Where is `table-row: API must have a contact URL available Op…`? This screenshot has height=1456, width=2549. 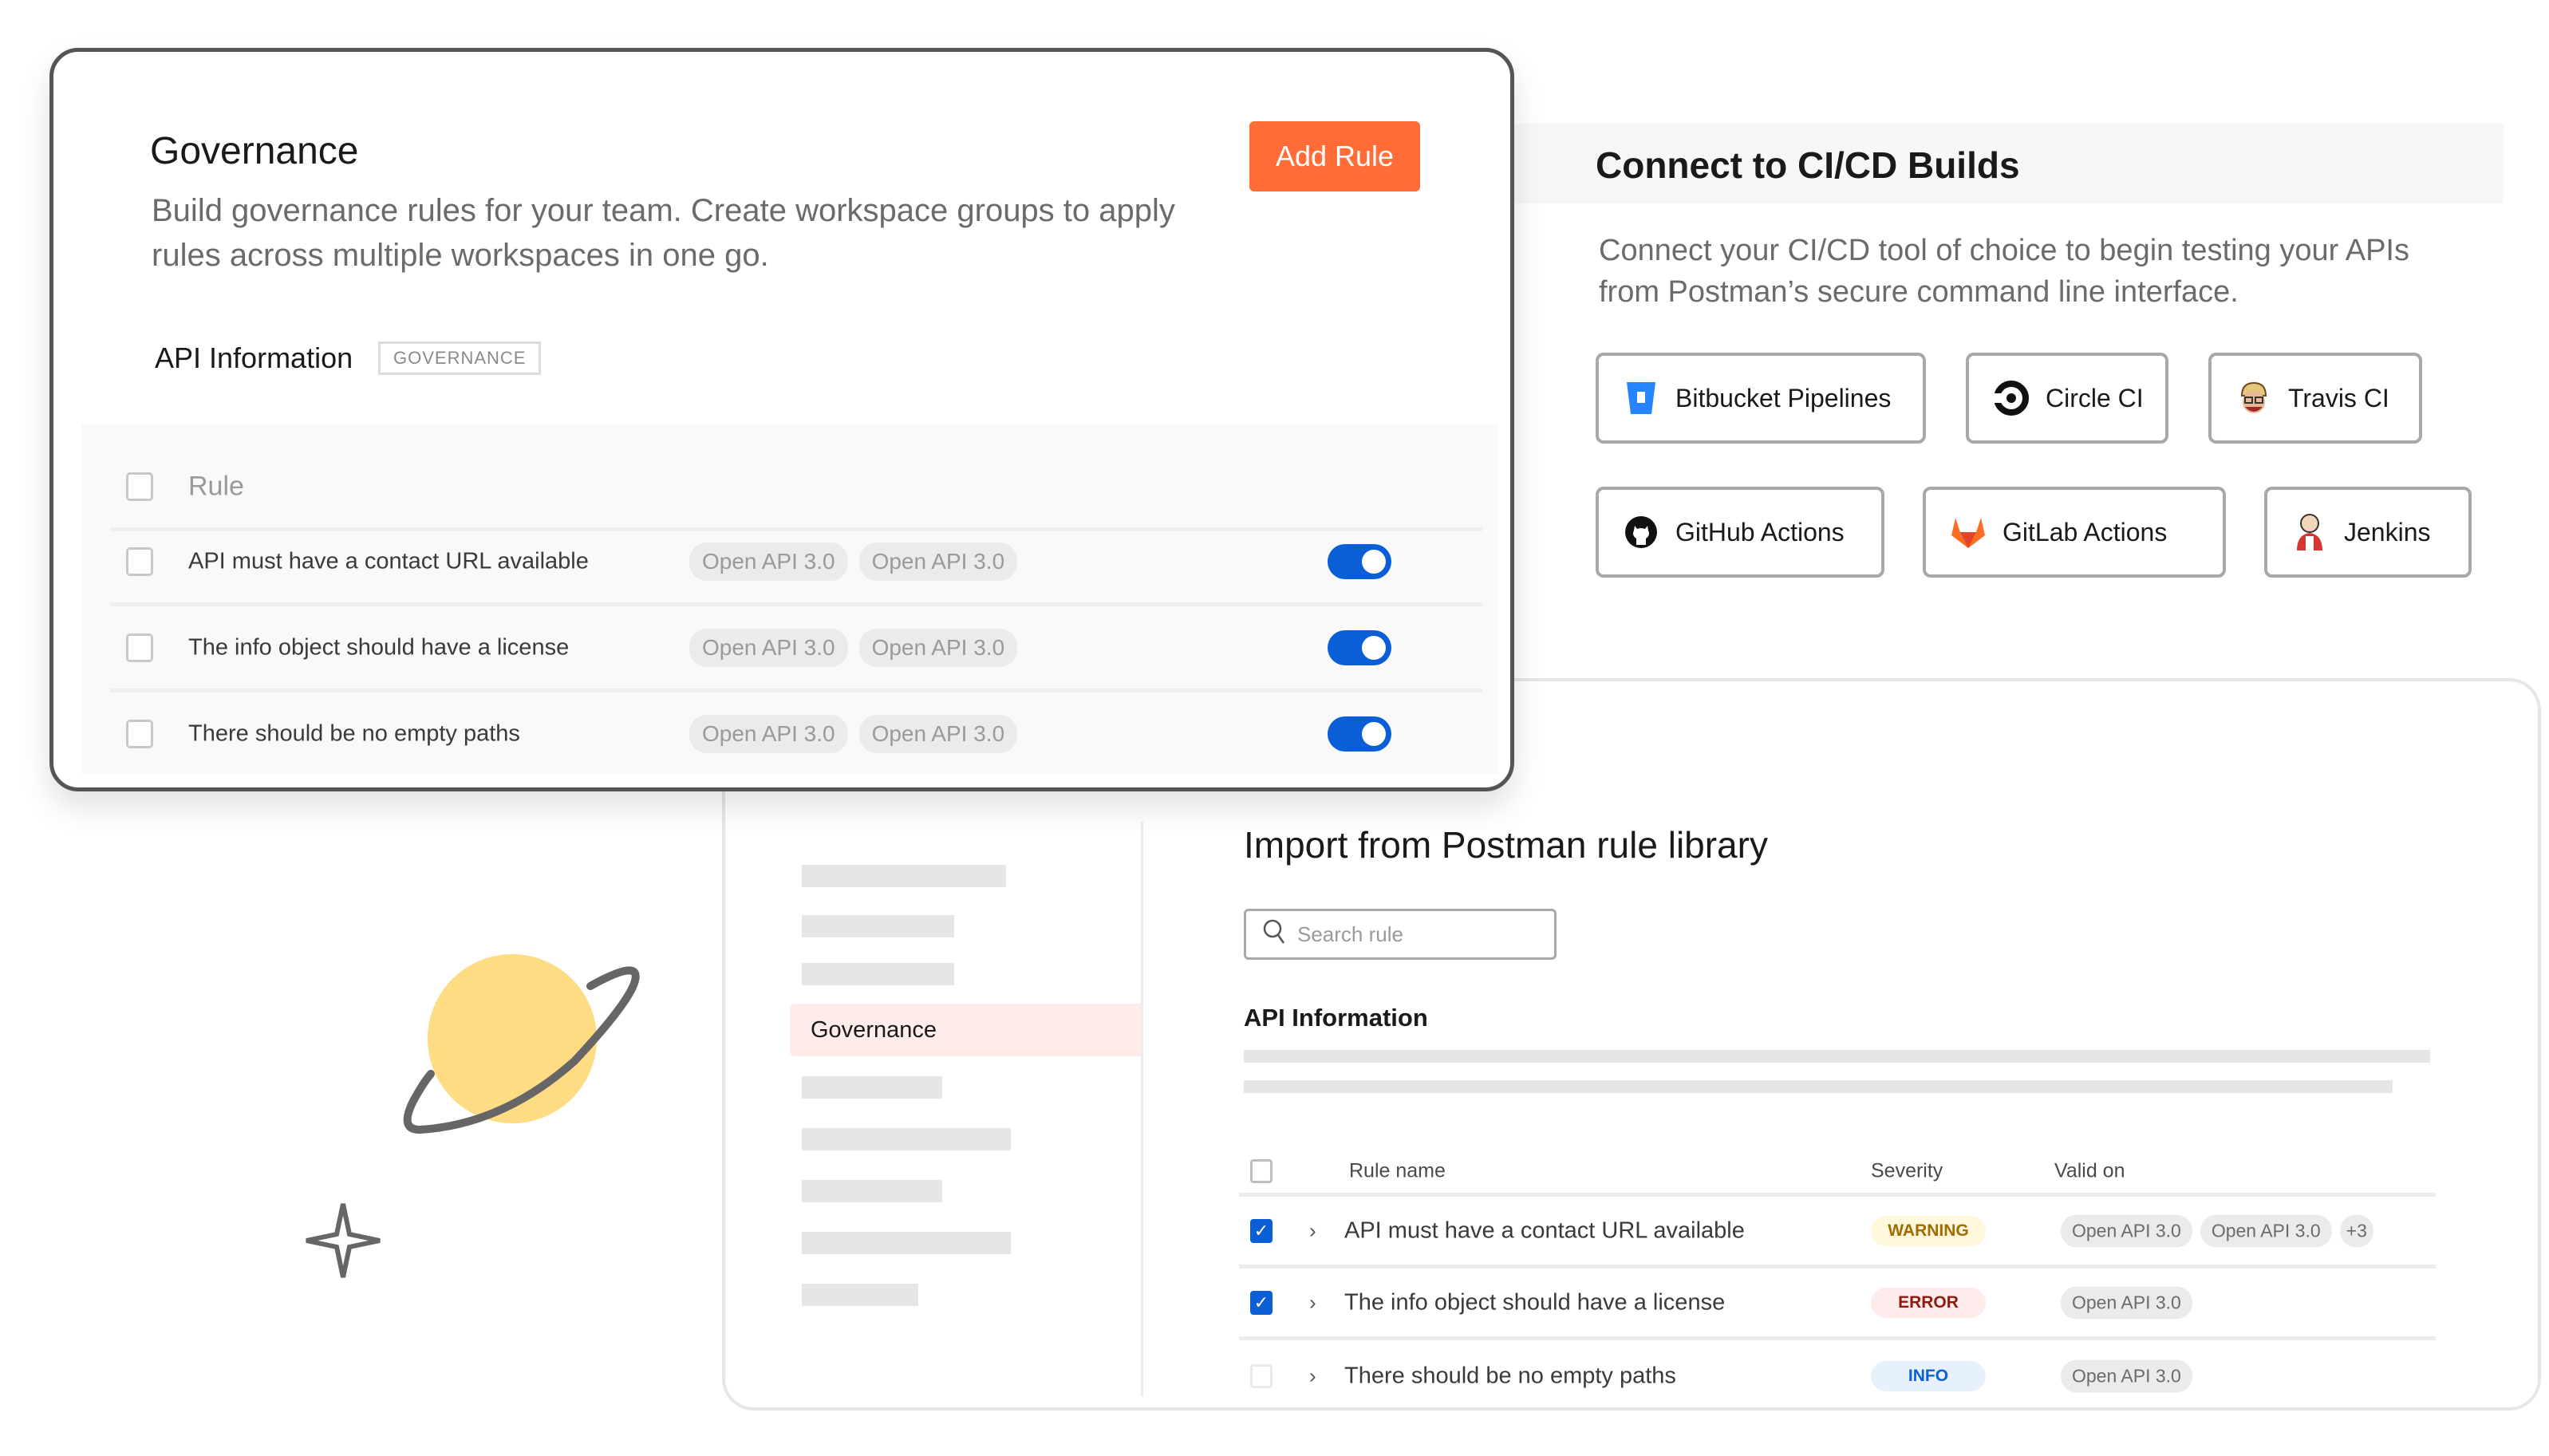
table-row: API must have a contact URL available Op… is located at coordinates (796, 563).